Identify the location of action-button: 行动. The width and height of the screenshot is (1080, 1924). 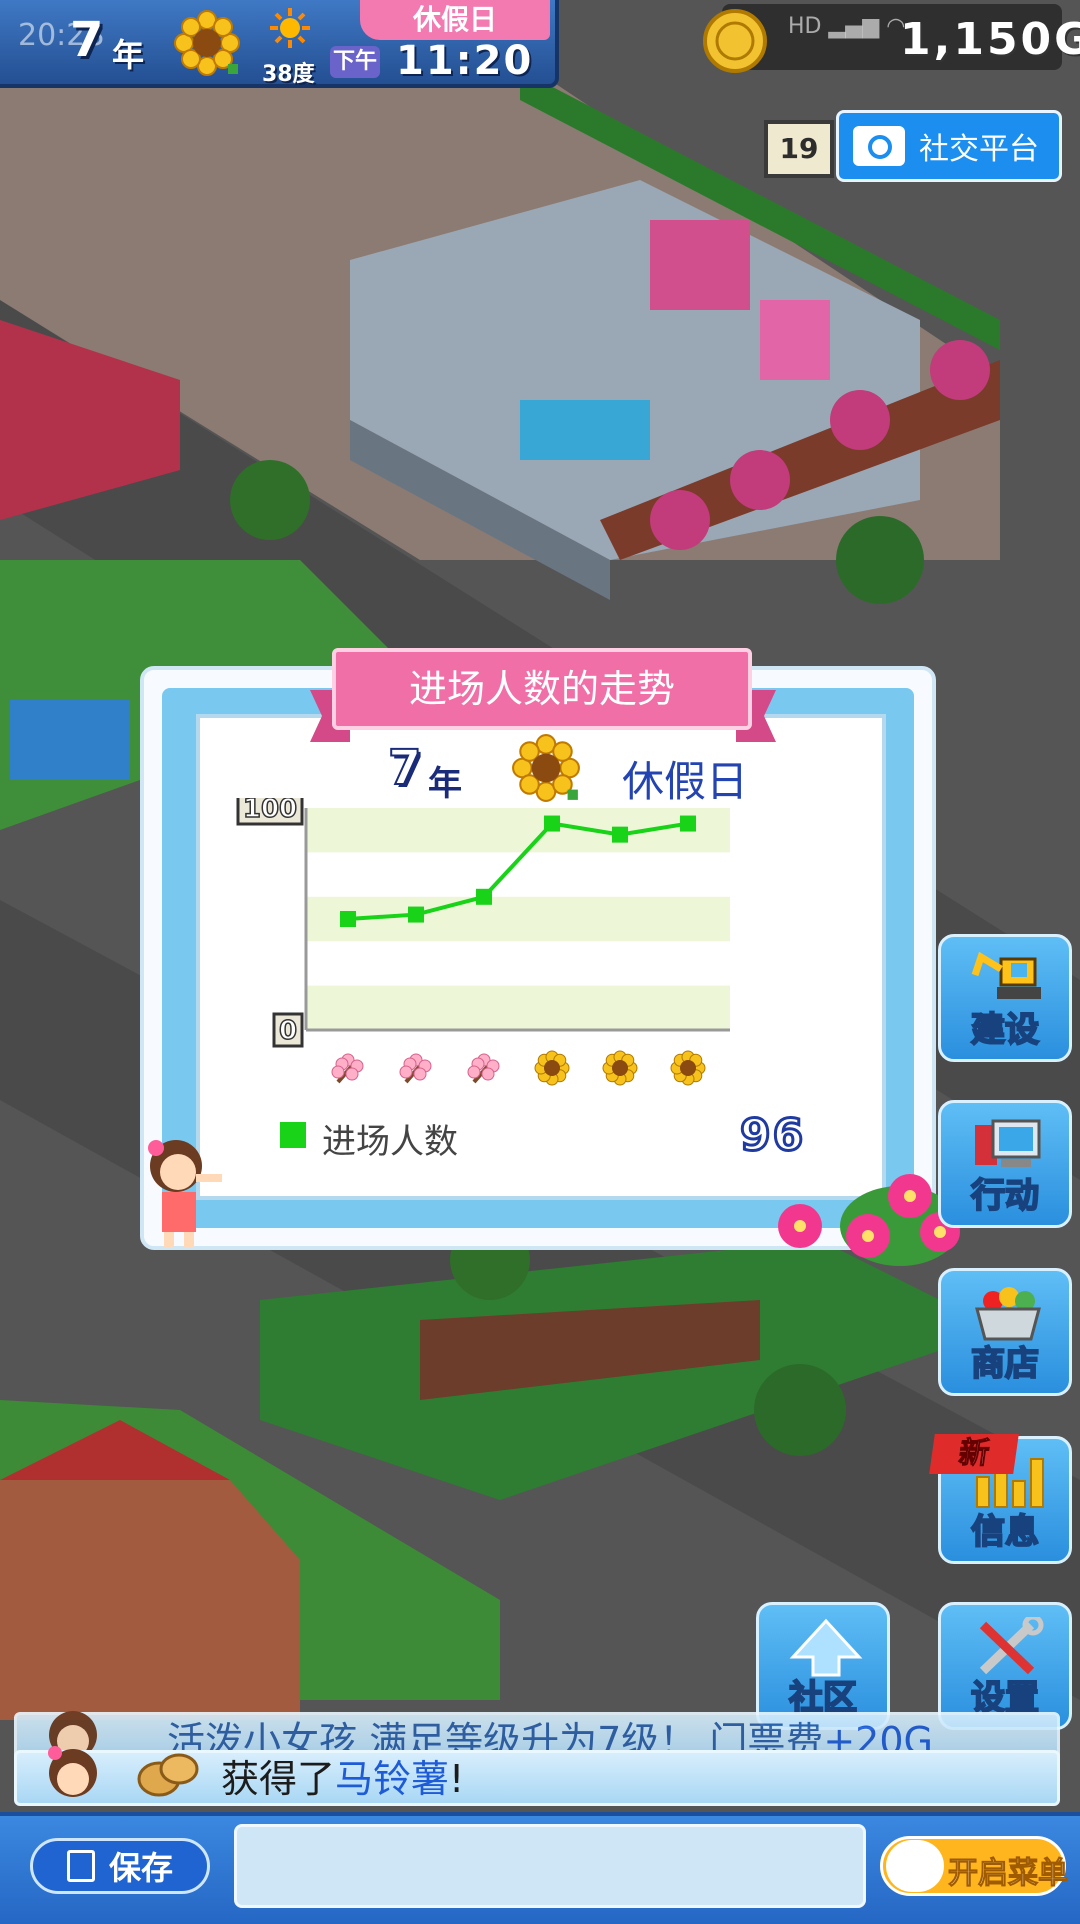
(1005, 1164).